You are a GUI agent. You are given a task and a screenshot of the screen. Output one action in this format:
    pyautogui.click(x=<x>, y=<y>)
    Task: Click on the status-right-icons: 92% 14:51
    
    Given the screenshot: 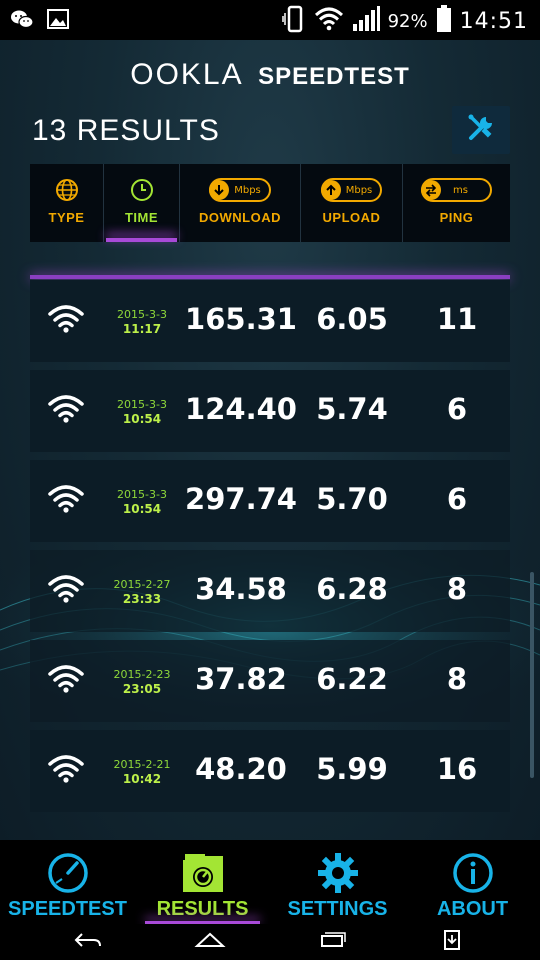 What is the action you would take?
    pyautogui.click(x=404, y=21)
    